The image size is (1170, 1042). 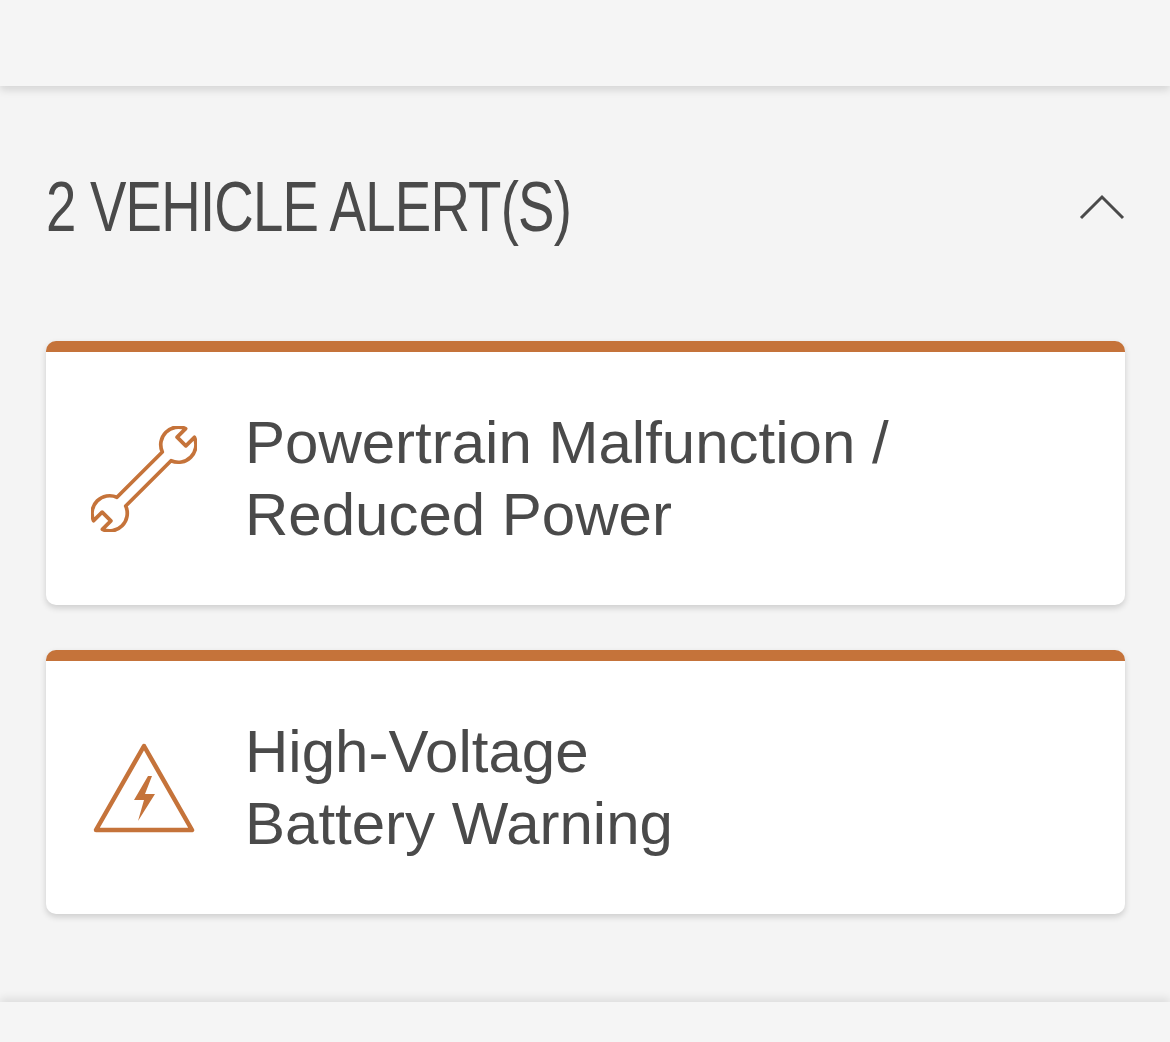 I want to click on alert-title: Powertrain Malfunction / Reduced Power, so click(x=567, y=478).